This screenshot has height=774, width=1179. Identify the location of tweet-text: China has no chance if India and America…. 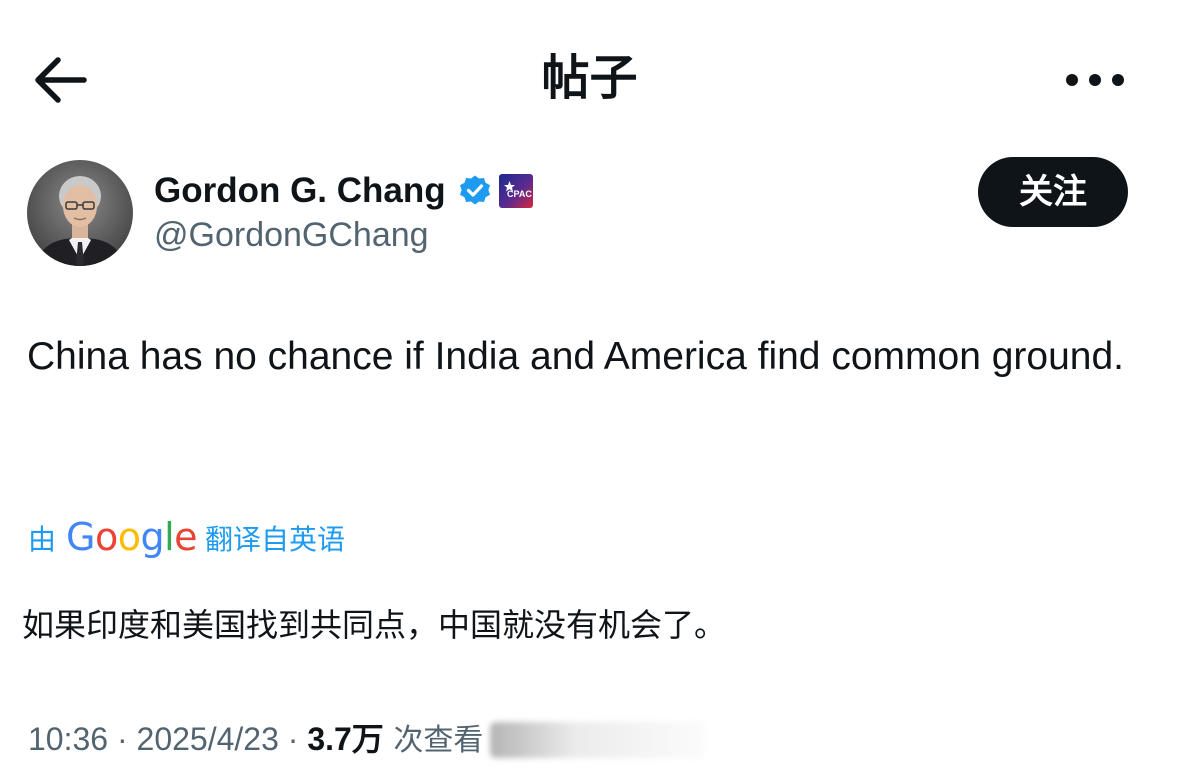
(575, 356).